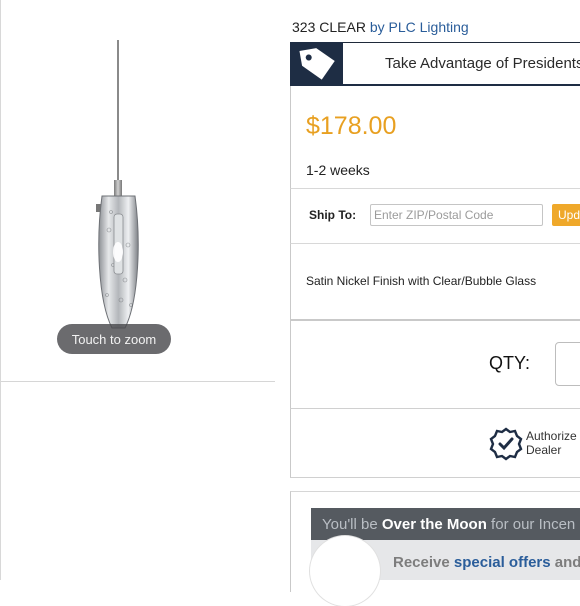 This screenshot has width=580, height=606. I want to click on quantity-section, so click(435, 364).